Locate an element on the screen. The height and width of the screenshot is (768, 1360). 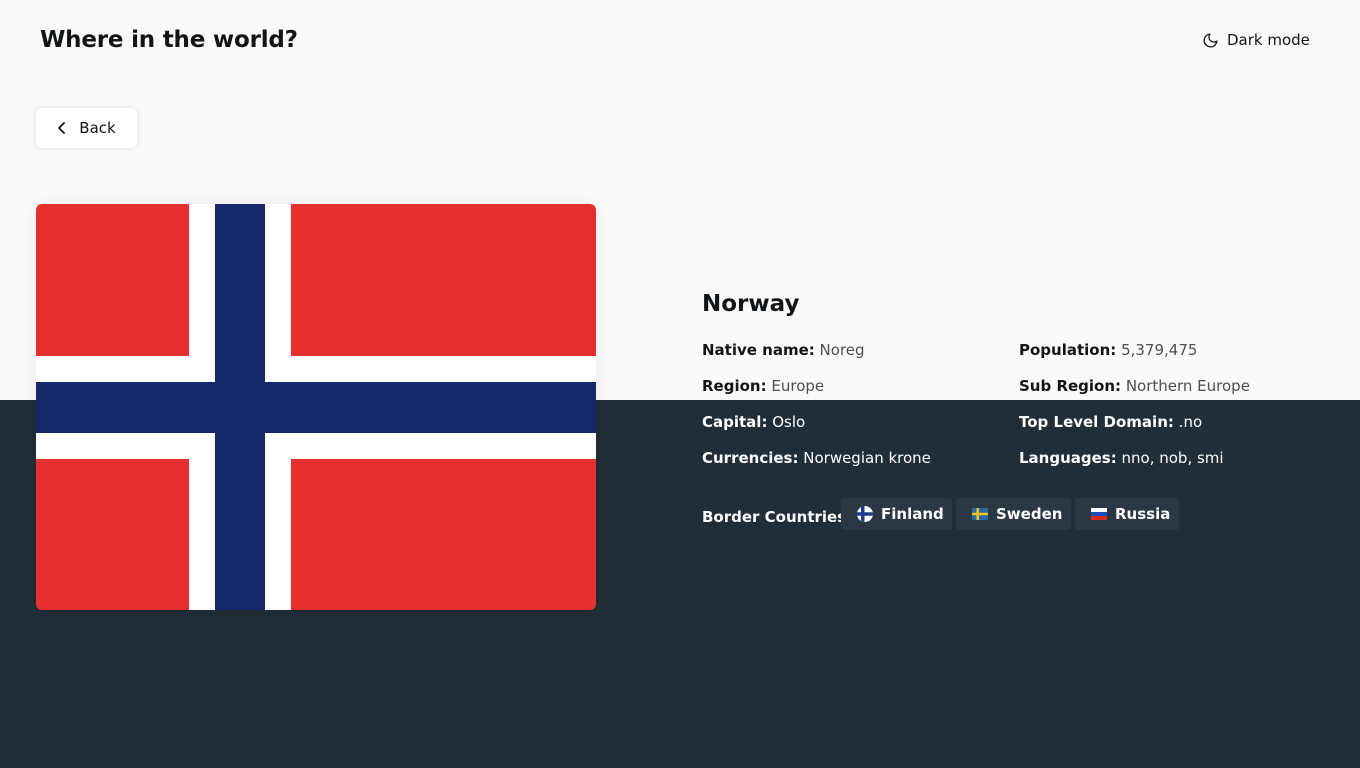
region-row: Region: Europe is located at coordinates (763, 386).